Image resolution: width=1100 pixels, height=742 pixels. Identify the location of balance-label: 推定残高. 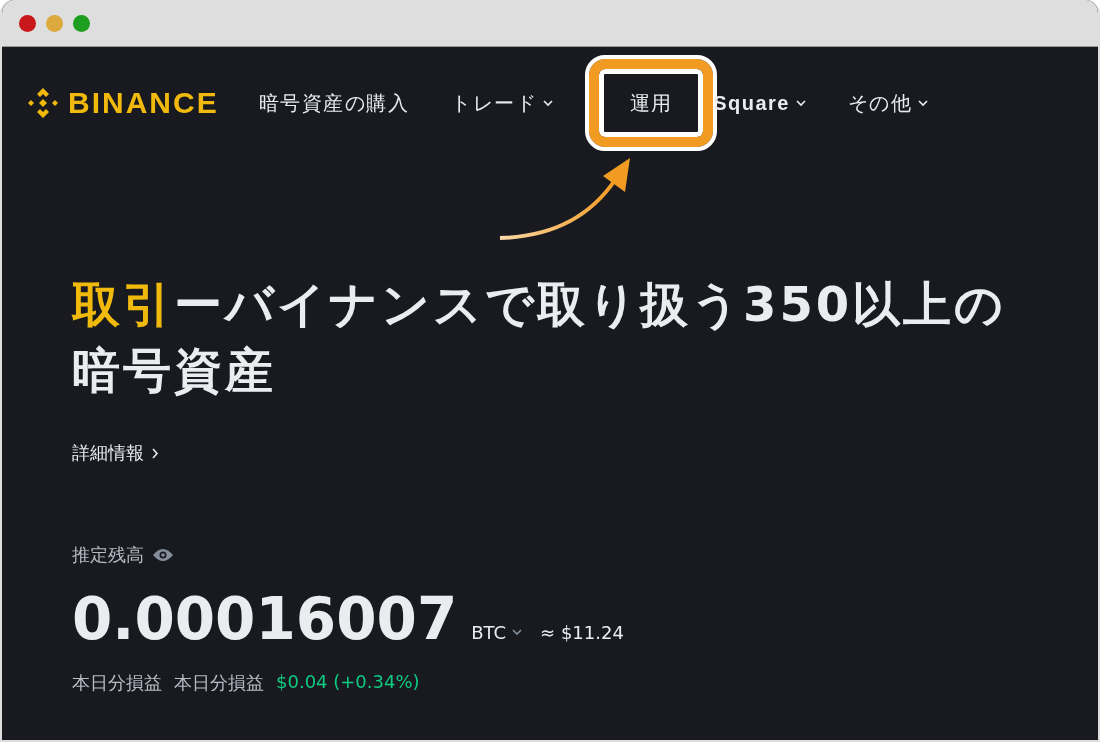
(108, 555).